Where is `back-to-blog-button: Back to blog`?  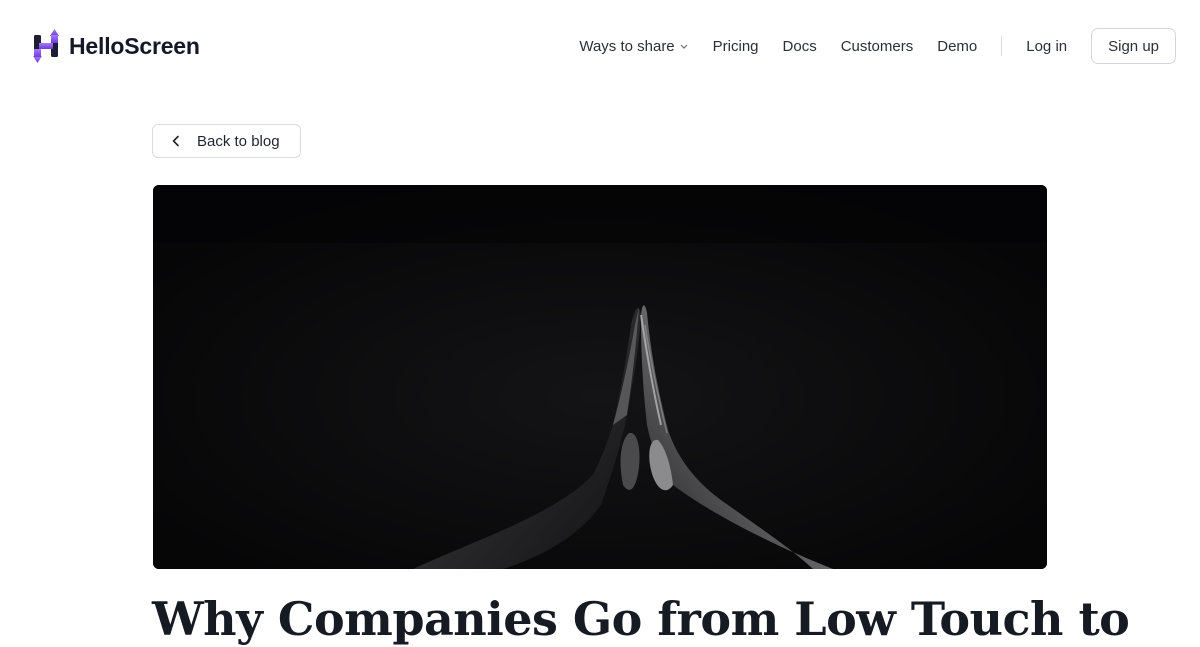 back-to-blog-button: Back to blog is located at coordinates (226, 141).